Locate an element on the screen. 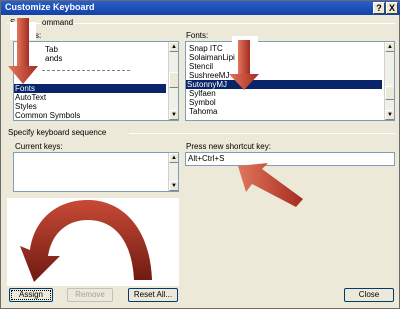 This screenshot has width=400, height=309. list-item: AutoText is located at coordinates (90, 97).